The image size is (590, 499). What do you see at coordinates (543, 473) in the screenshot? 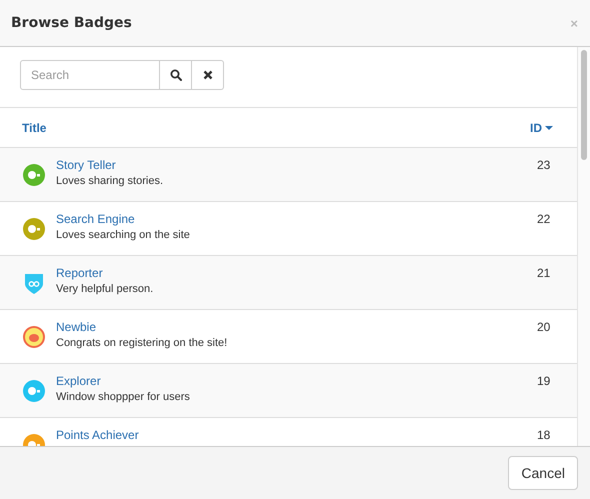
I see `cancel-button: Cancel` at bounding box center [543, 473].